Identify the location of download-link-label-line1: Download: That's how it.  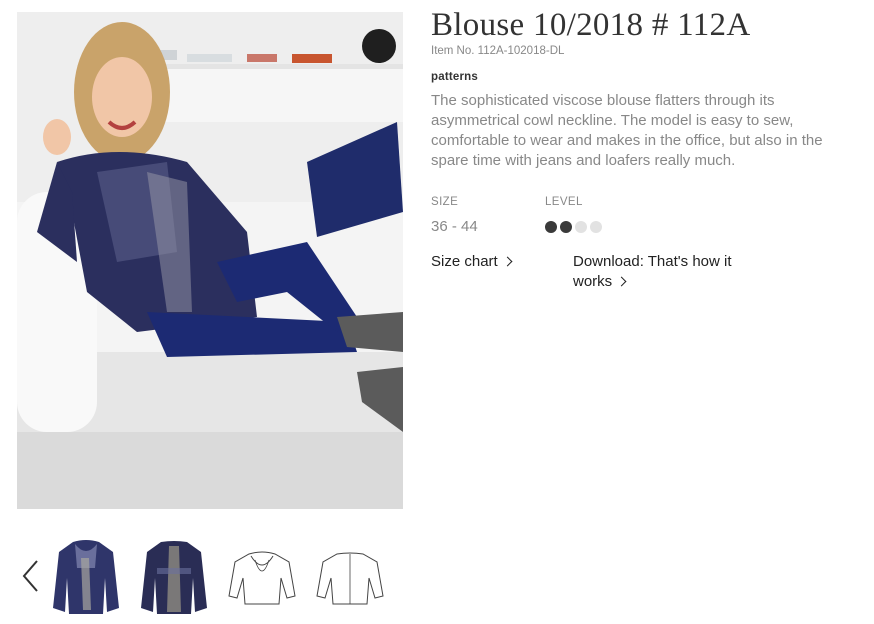
(652, 261).